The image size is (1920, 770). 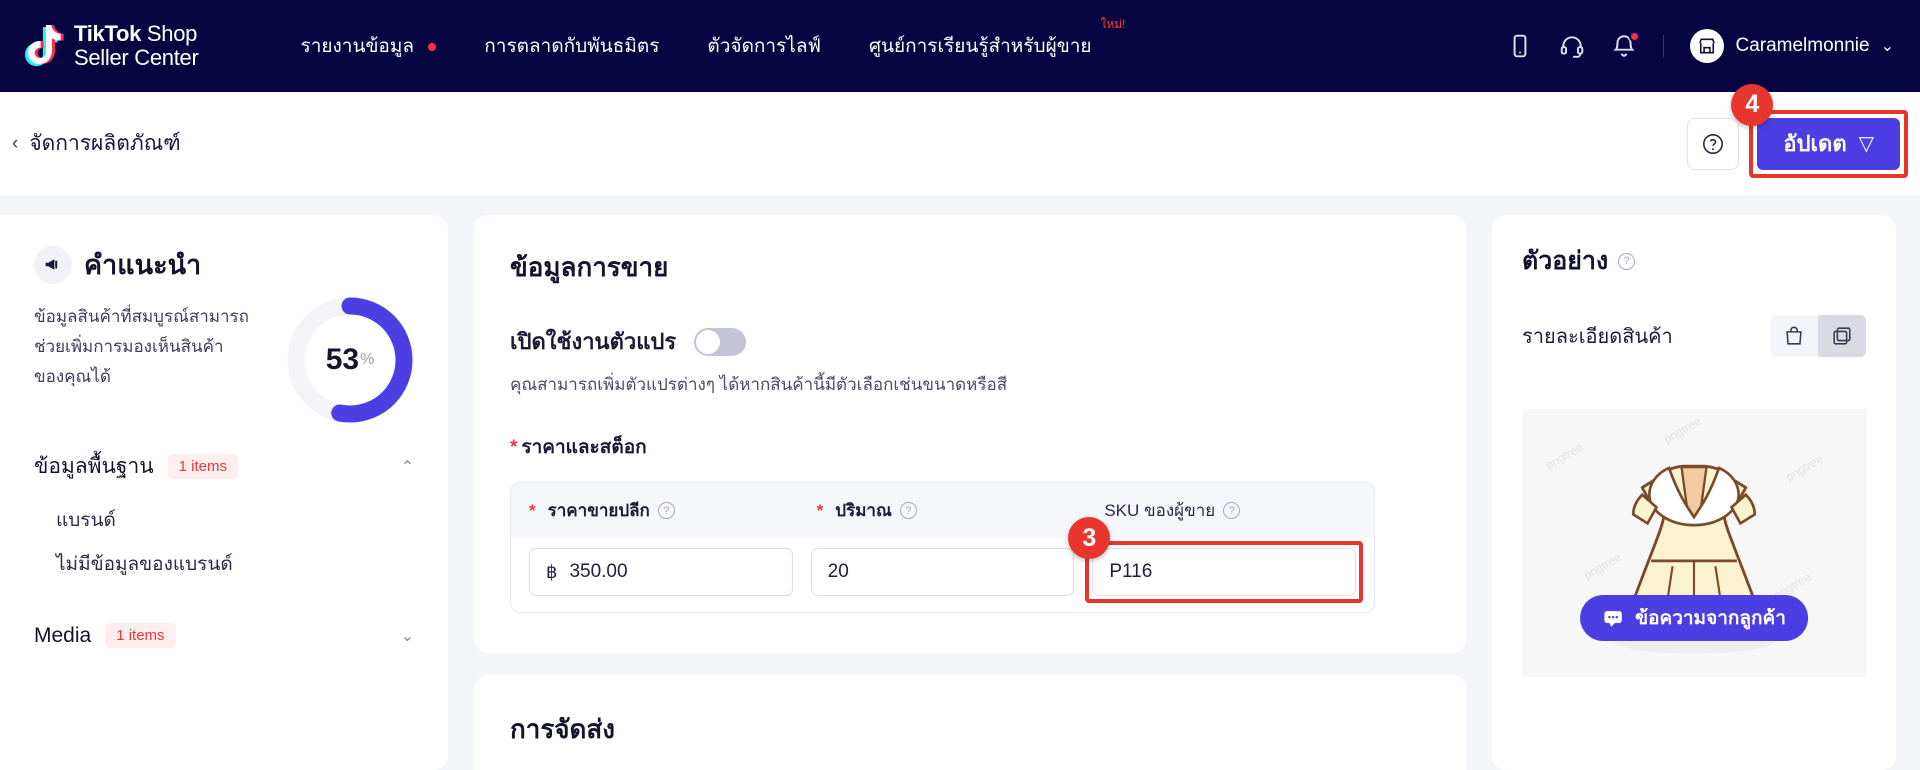 I want to click on account-name: Caramelmonnie, so click(x=1802, y=45).